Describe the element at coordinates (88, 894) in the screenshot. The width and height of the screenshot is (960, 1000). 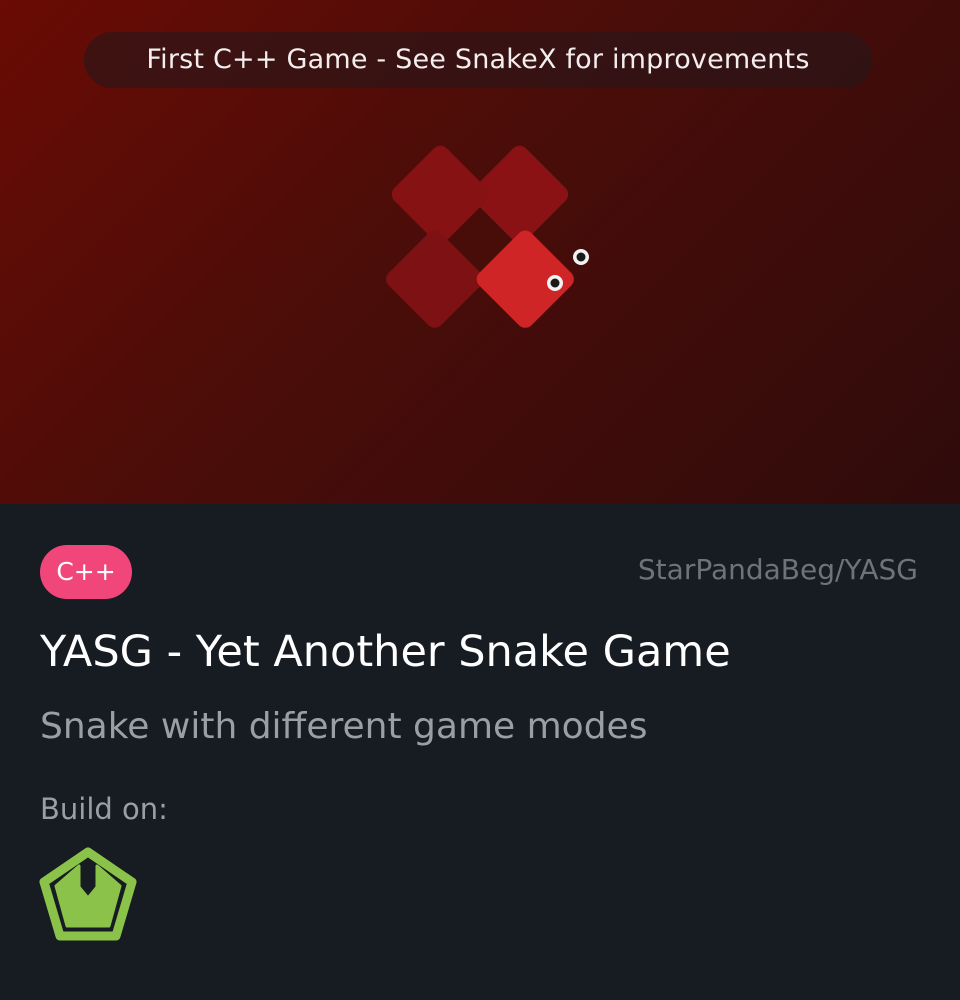
I see `spring-logo-icon` at that location.